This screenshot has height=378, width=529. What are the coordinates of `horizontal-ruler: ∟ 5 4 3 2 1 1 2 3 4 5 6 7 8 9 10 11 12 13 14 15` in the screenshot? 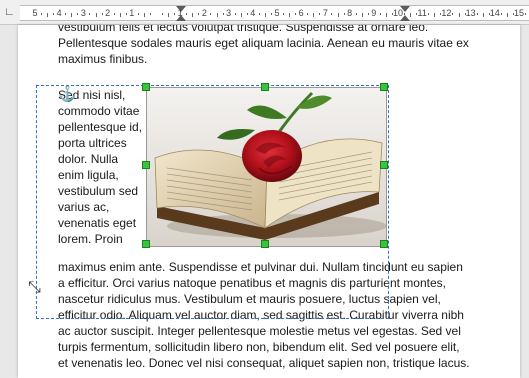 It's located at (264, 12).